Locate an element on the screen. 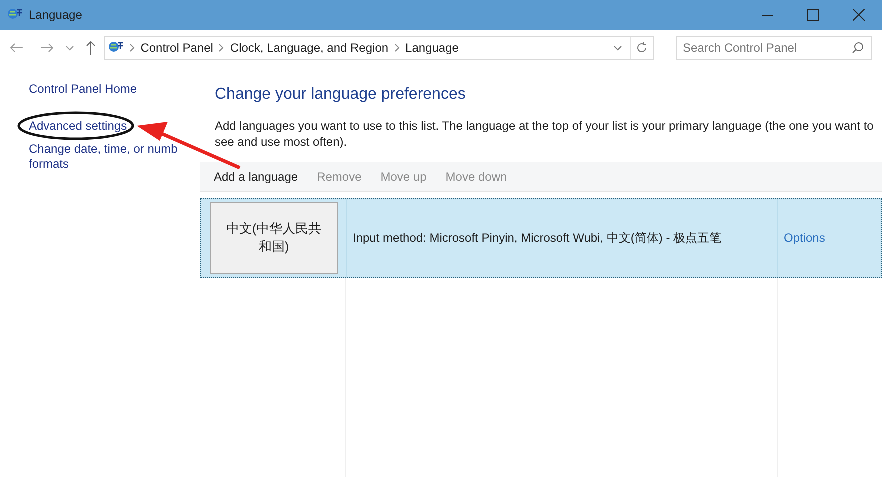 Image resolution: width=882 pixels, height=477 pixels. breadcrumb-item: Language is located at coordinates (432, 48).